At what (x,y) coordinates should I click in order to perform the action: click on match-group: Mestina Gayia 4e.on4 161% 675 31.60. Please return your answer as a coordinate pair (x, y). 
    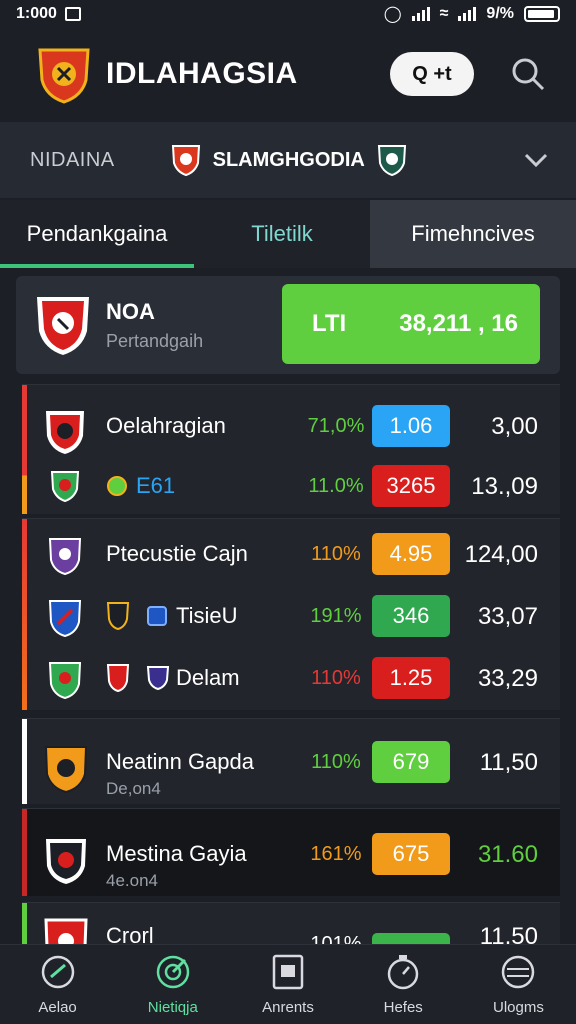
    Looking at the image, I should click on (291, 852).